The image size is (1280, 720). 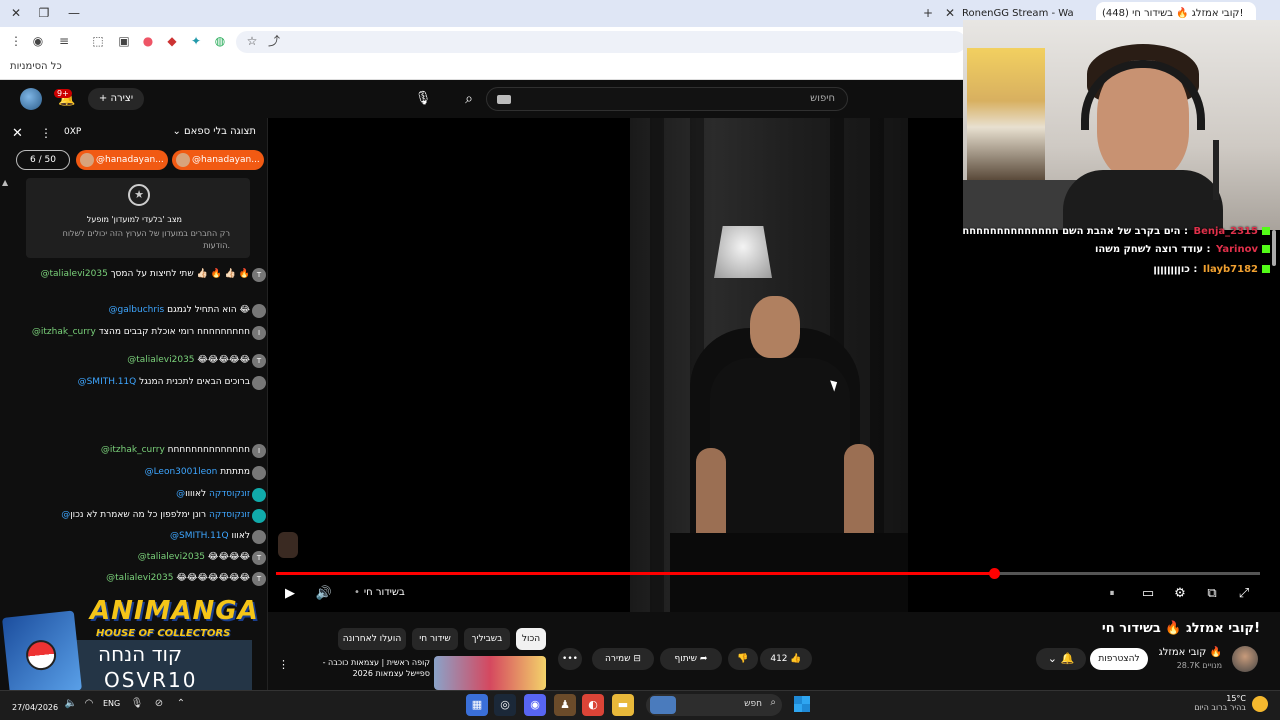 I want to click on more-actions-button: •••, so click(x=570, y=659).